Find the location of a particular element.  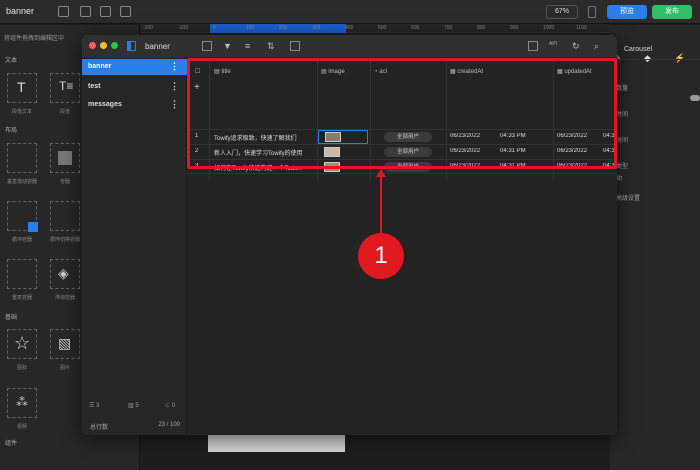

container-icon is located at coordinates (65, 158).